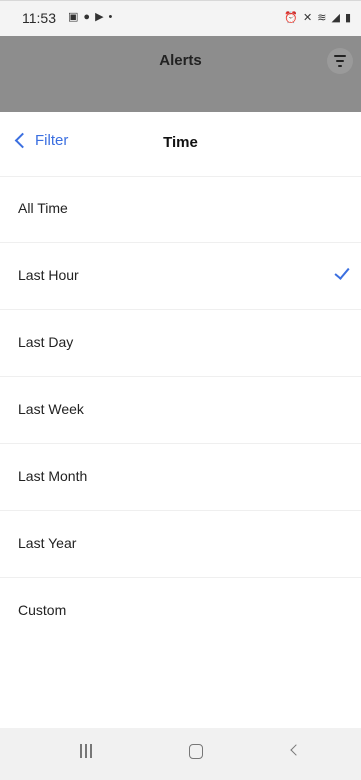  Describe the element at coordinates (39, 18) in the screenshot. I see `status-time: 11:53` at that location.